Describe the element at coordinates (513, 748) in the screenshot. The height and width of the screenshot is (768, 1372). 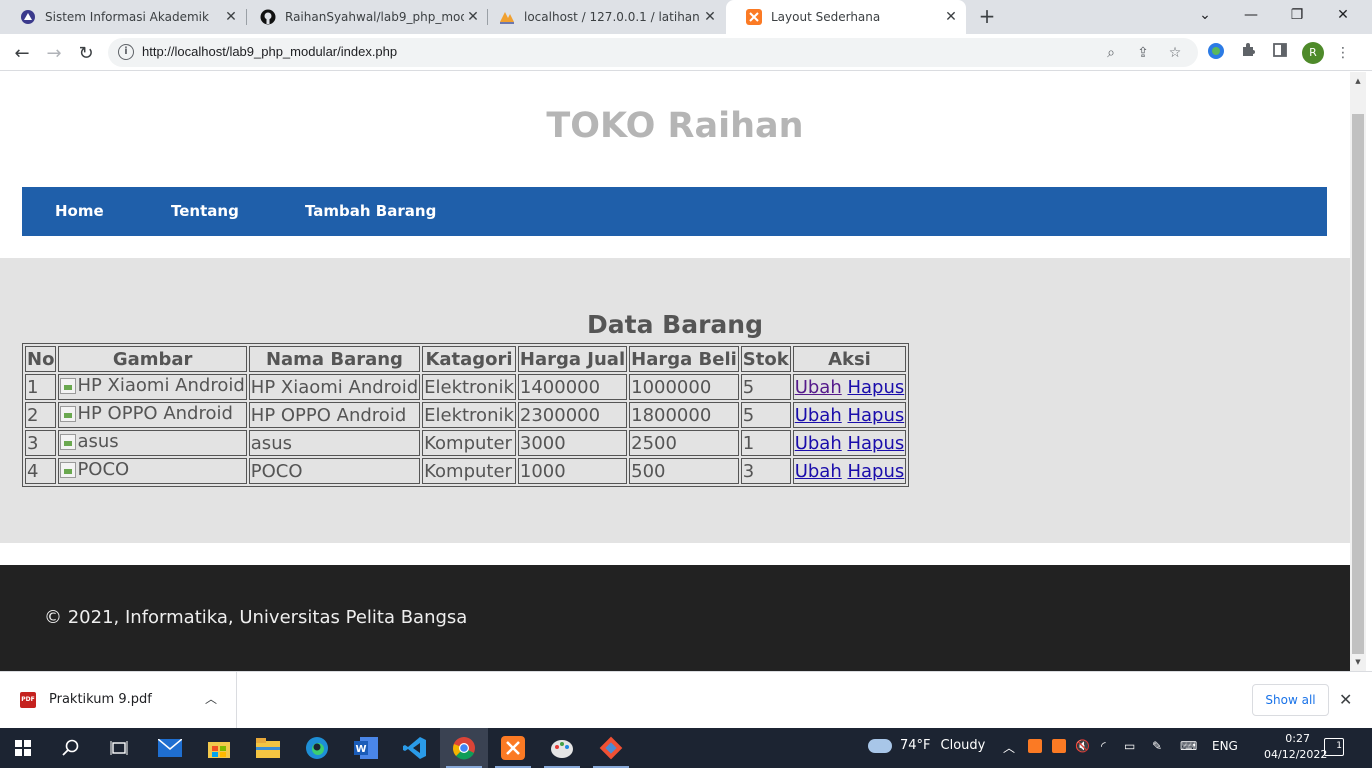
I see `xampp-taskbar-icon` at that location.